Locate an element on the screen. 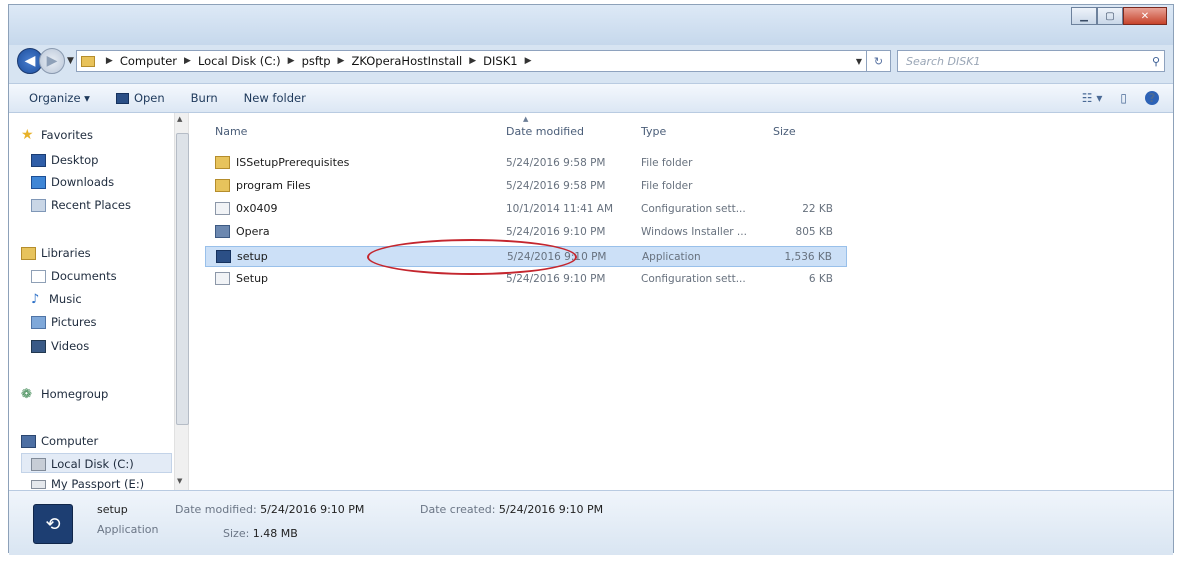  preview-pane-icon: ▯ is located at coordinates (1123, 98).